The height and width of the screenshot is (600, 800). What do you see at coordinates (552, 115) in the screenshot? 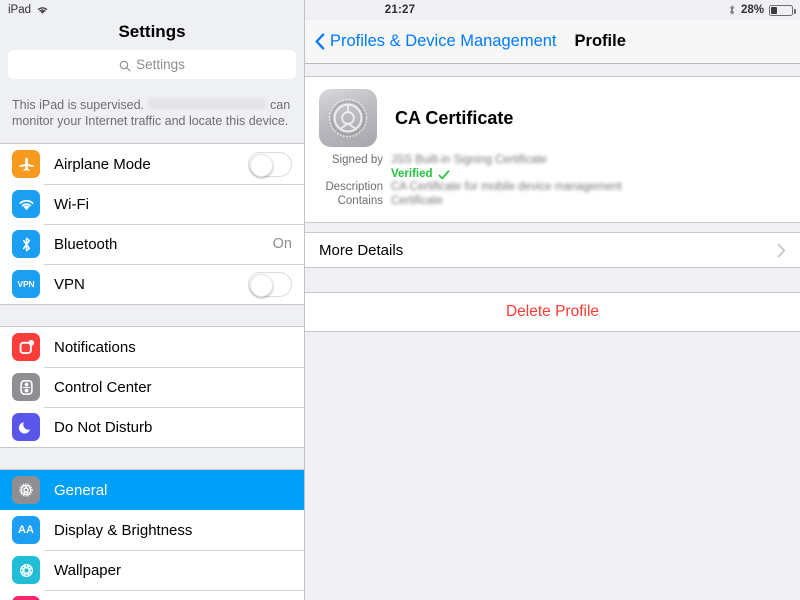
I see `certificate-header: CA Certificate` at bounding box center [552, 115].